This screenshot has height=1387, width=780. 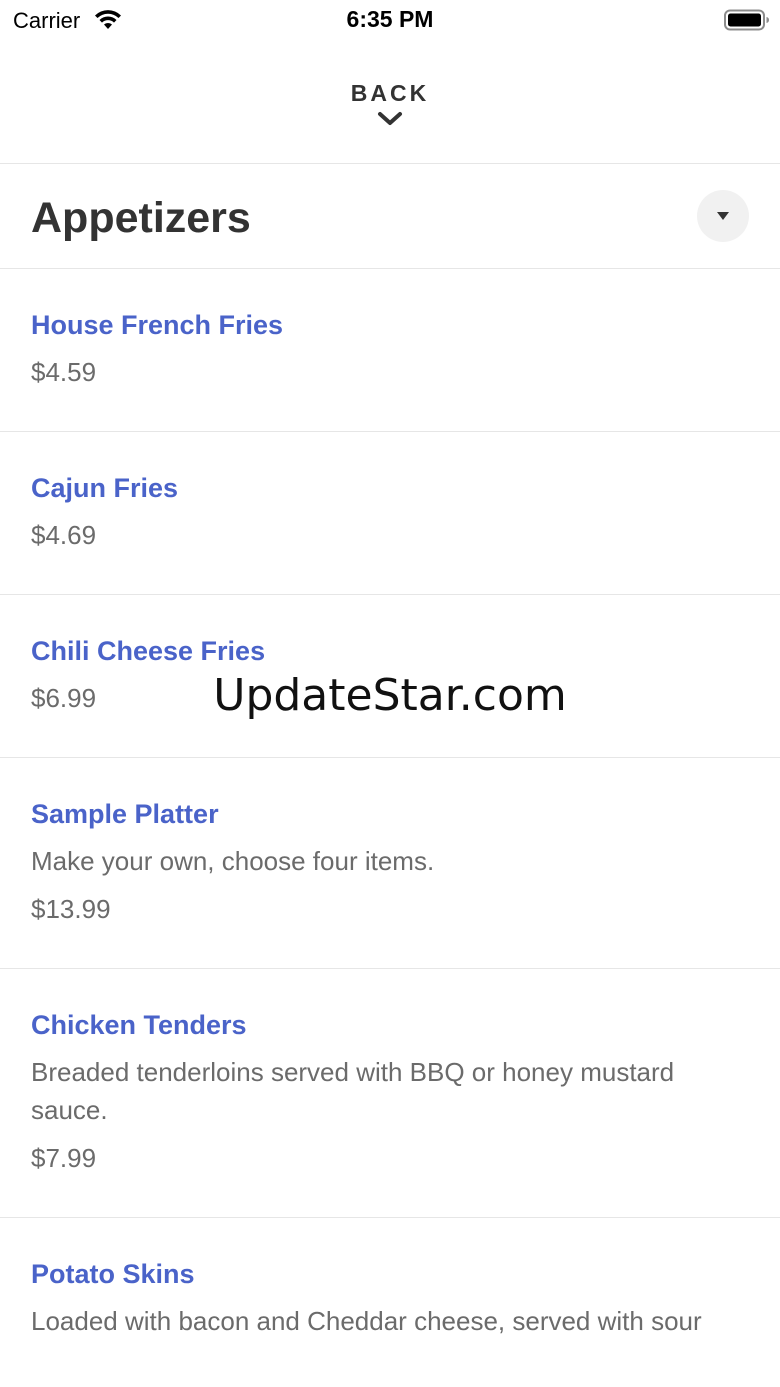 I want to click on menu-item-name: Cajun Fries, so click(x=105, y=488).